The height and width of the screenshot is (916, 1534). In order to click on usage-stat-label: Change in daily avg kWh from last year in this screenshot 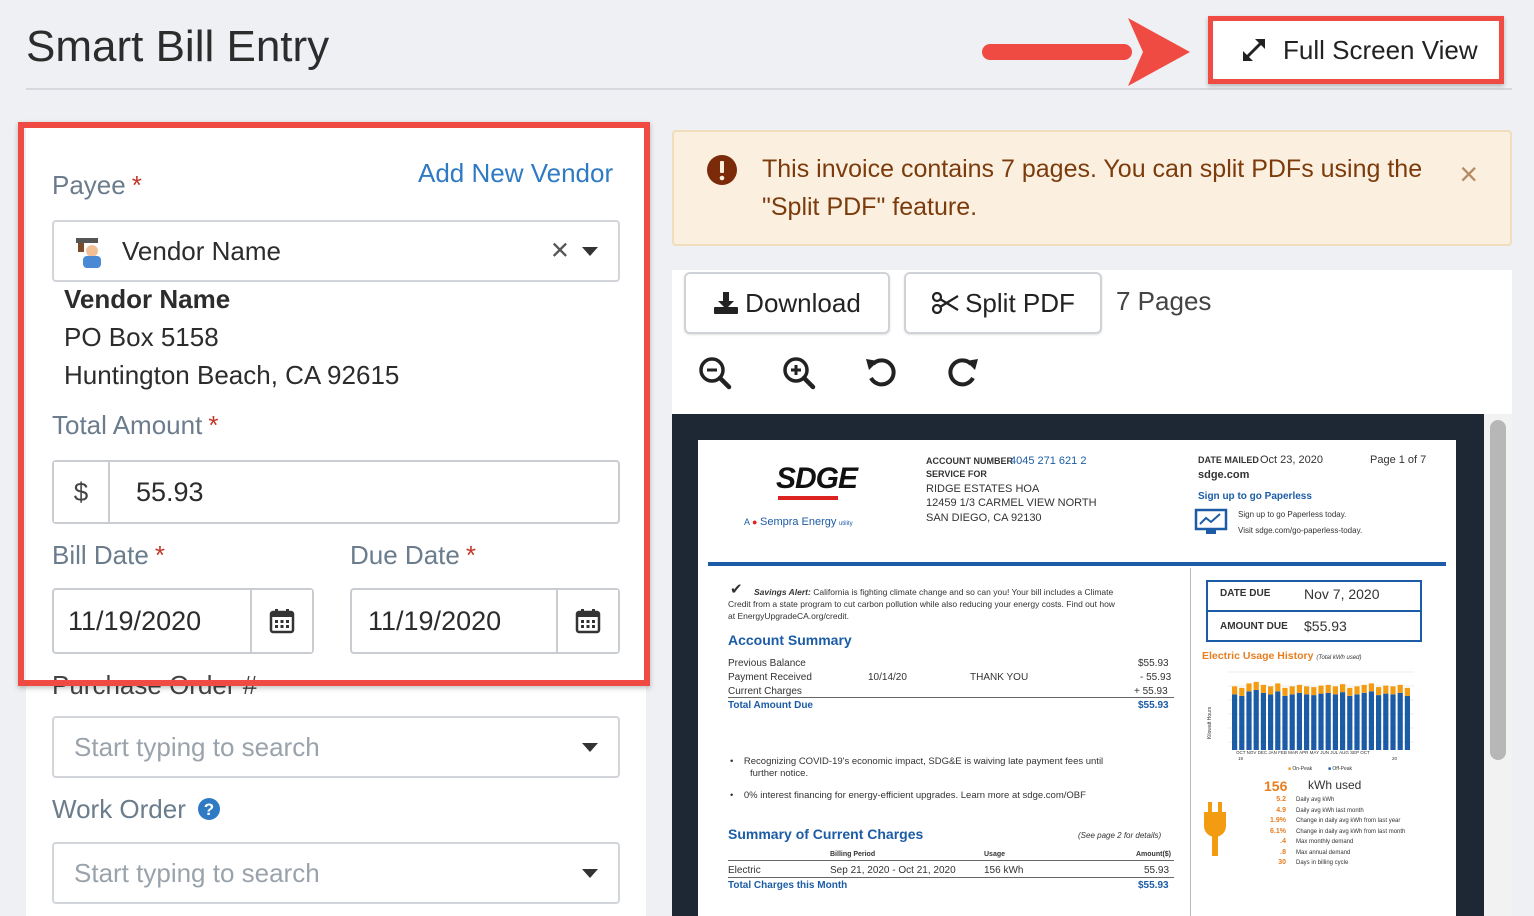, I will do `click(1348, 821)`.